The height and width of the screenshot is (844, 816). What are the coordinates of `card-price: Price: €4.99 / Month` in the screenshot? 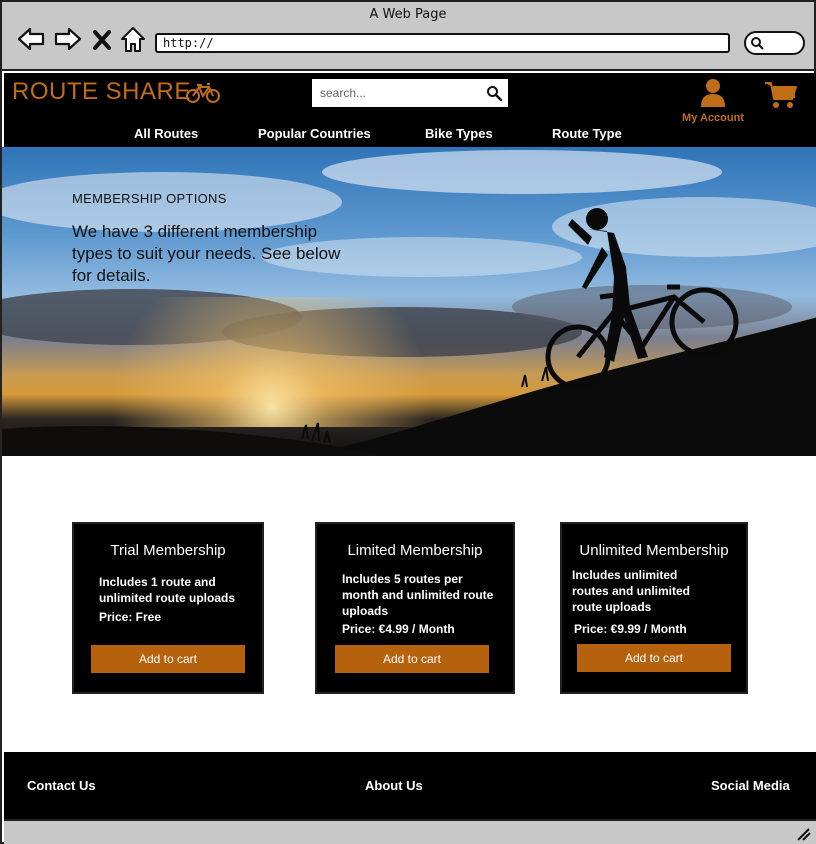 It's located at (398, 629).